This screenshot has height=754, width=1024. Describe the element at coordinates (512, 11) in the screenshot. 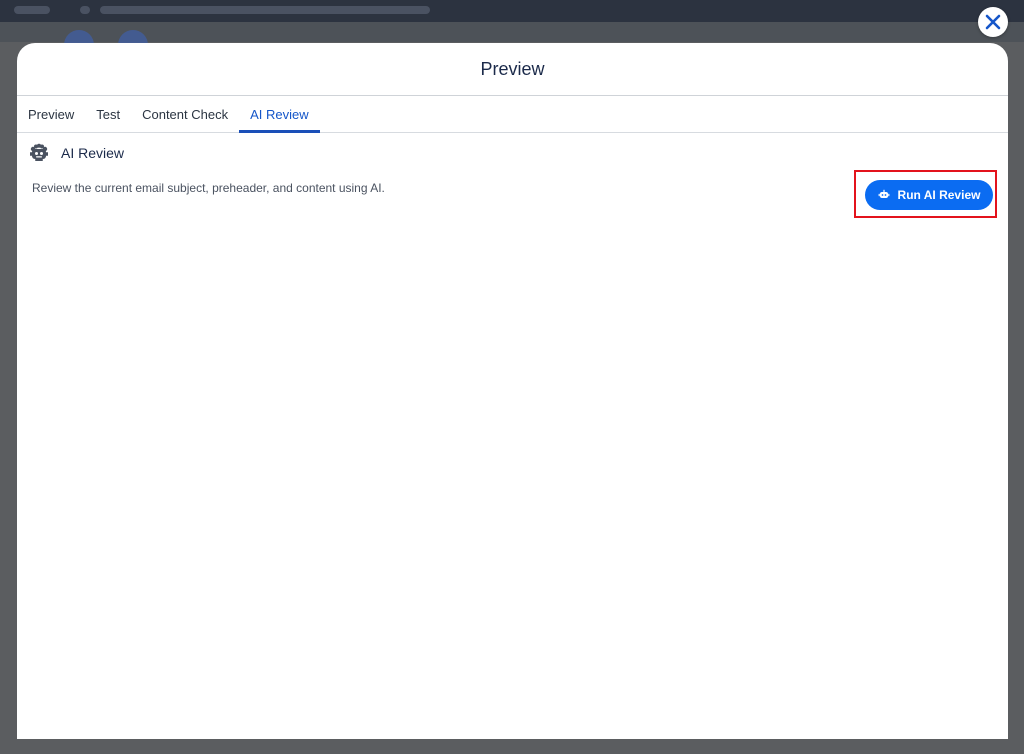

I see `background-app-topbar` at that location.